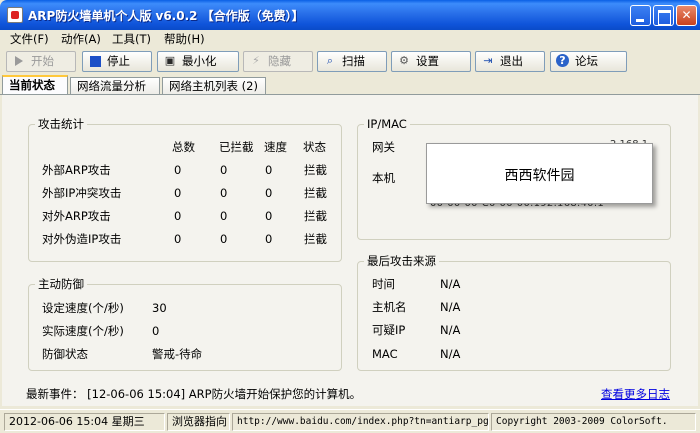 The image size is (700, 433). I want to click on last-attack-title: 最后攻击来源, so click(401, 261).